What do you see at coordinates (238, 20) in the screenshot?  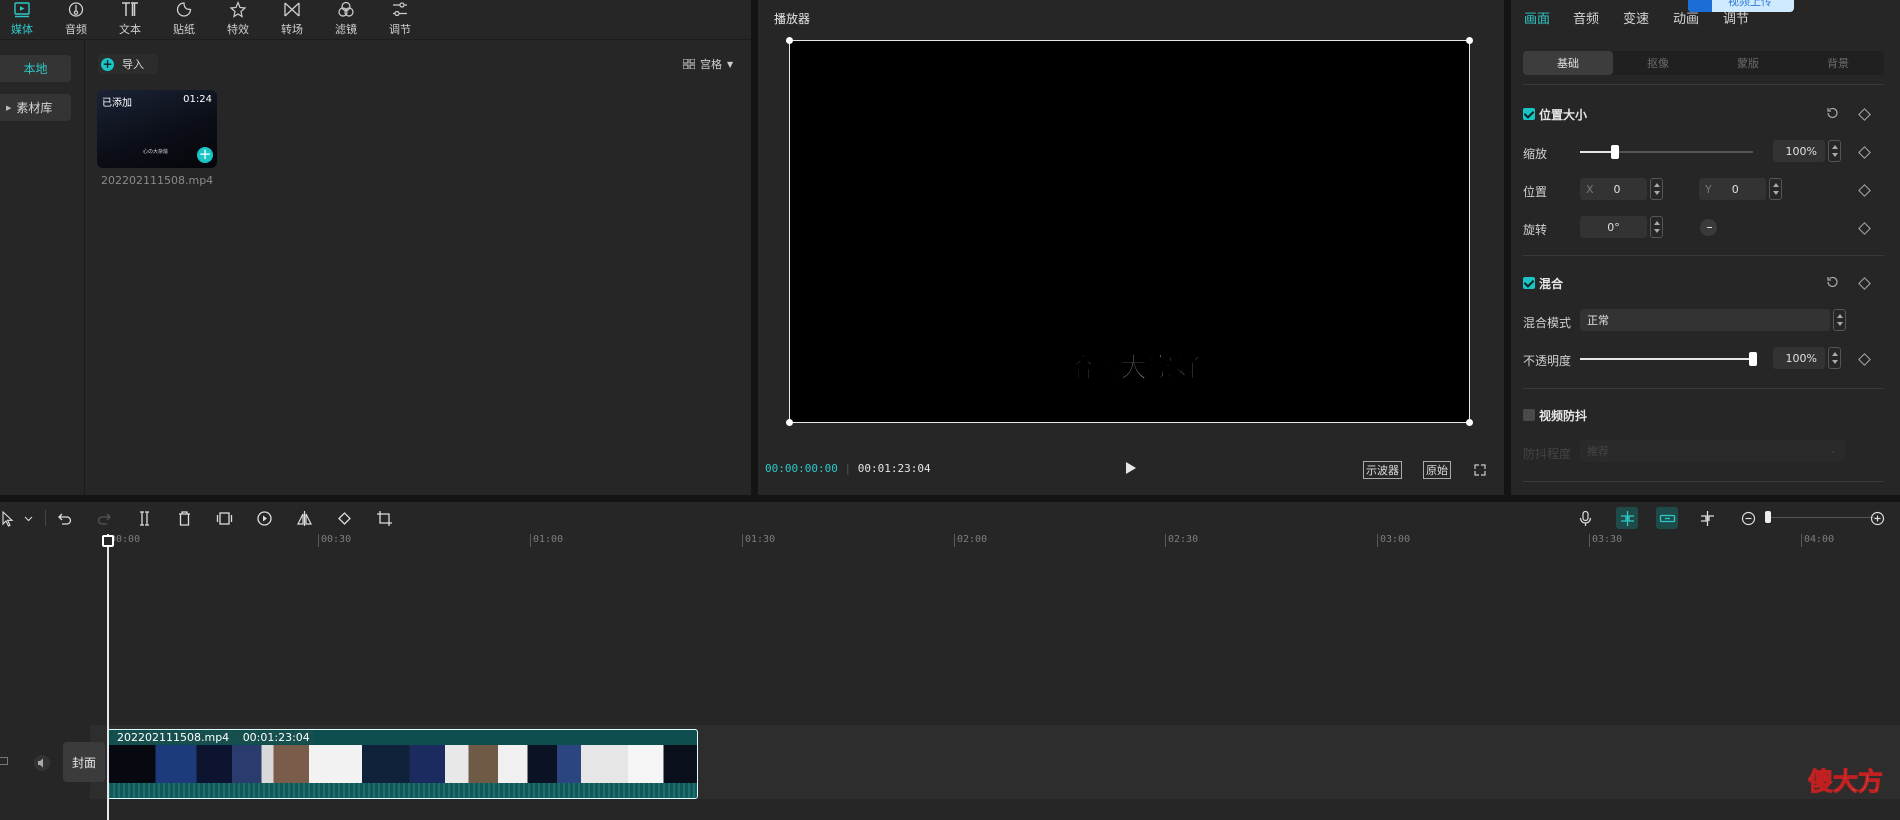 I see `tab-effects: 特效` at bounding box center [238, 20].